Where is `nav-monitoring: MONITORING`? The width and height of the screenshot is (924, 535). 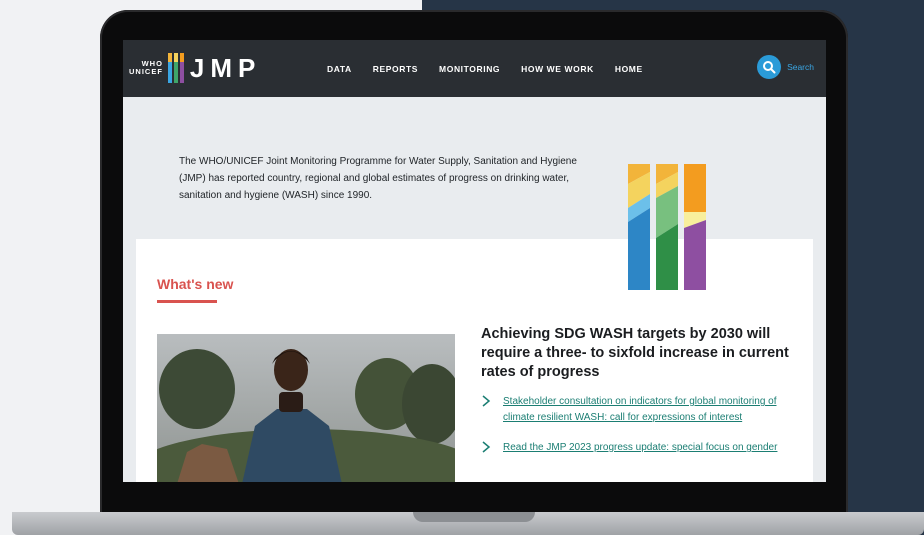 nav-monitoring: MONITORING is located at coordinates (469, 69).